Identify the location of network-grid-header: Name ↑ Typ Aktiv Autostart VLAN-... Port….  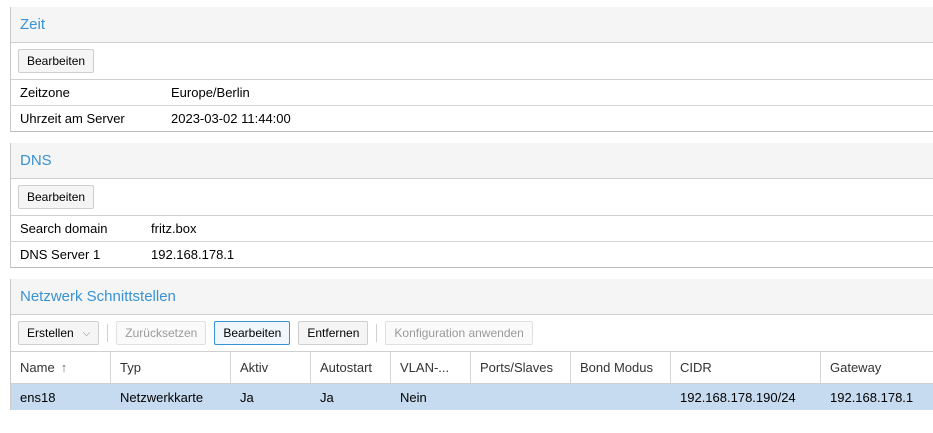
(472, 368).